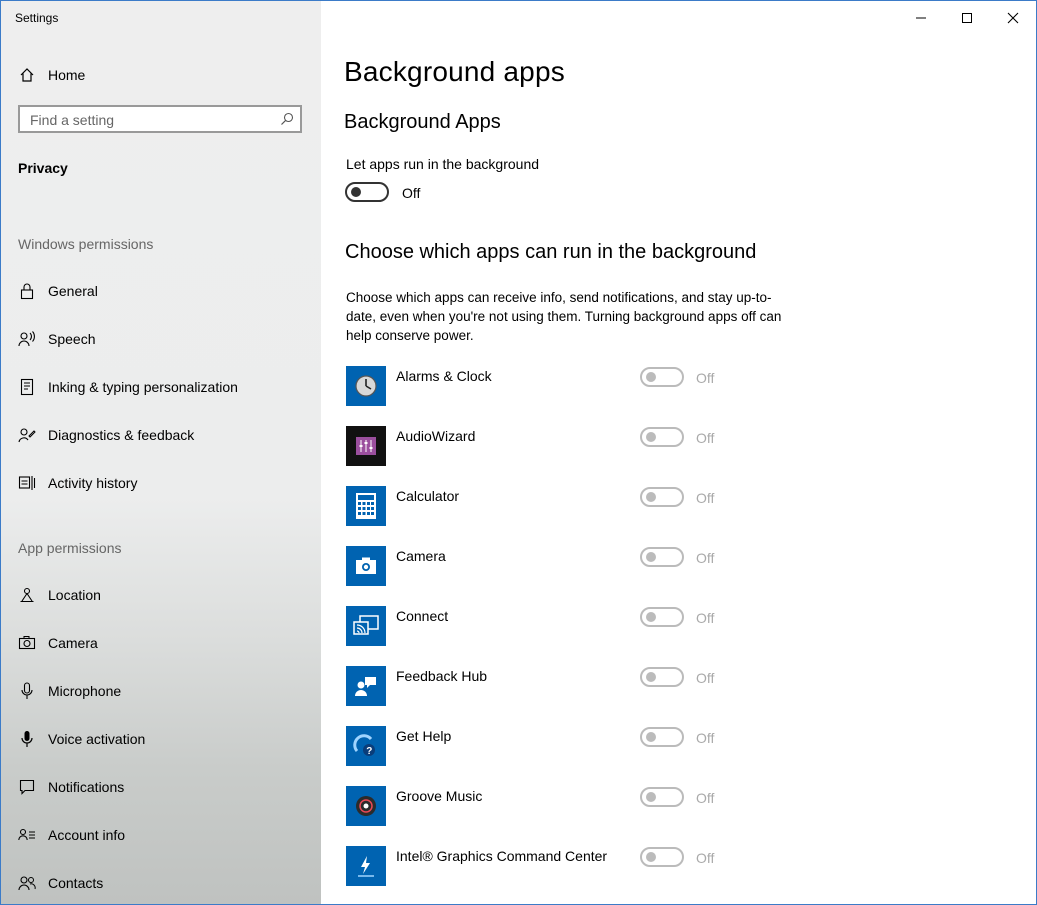  Describe the element at coordinates (161, 883) in the screenshot. I see `sidebar-item-contacts: Contacts` at that location.